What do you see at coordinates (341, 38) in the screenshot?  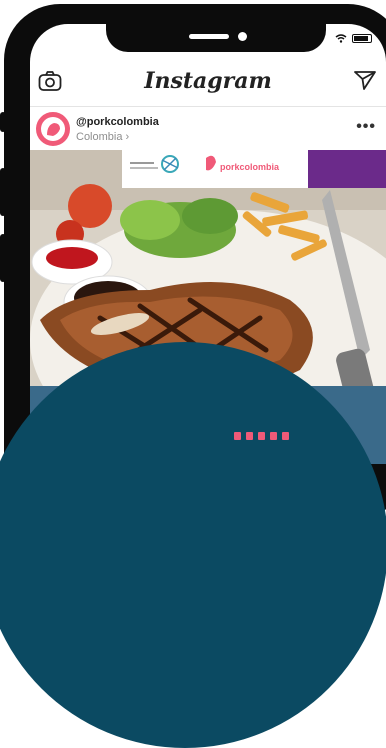 I see `wifi-icon` at bounding box center [341, 38].